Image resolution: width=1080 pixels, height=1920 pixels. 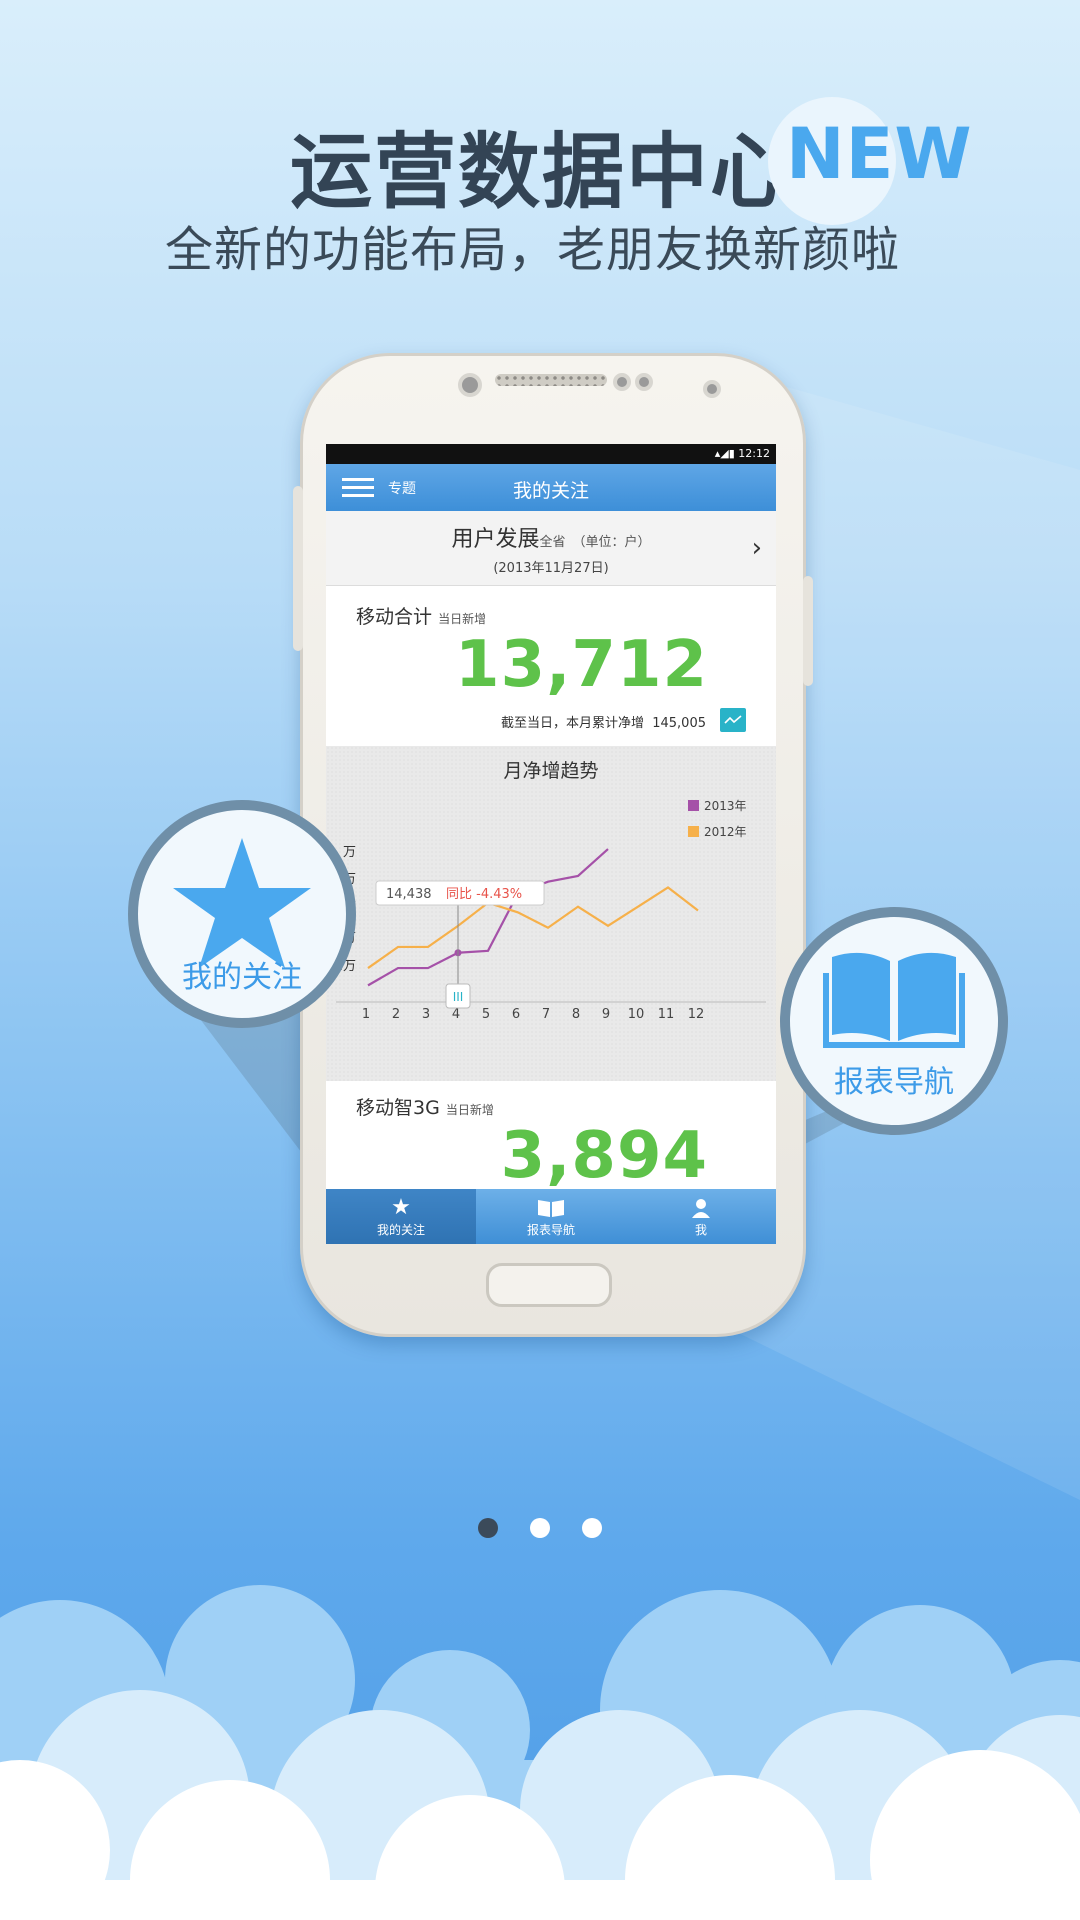 I want to click on section-header: 用户发展全省 （单位：户） (2013年11月27日) ›, so click(x=551, y=548).